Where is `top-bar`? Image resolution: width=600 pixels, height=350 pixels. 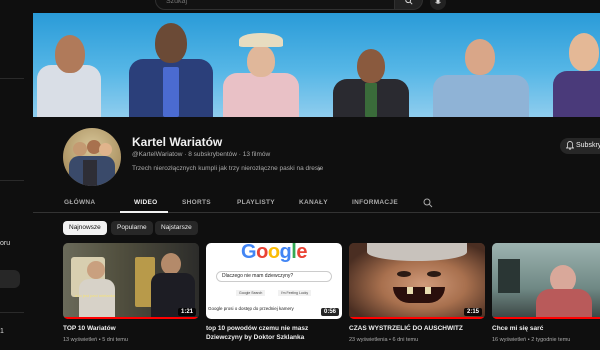
top-bar is located at coordinates (300, 6).